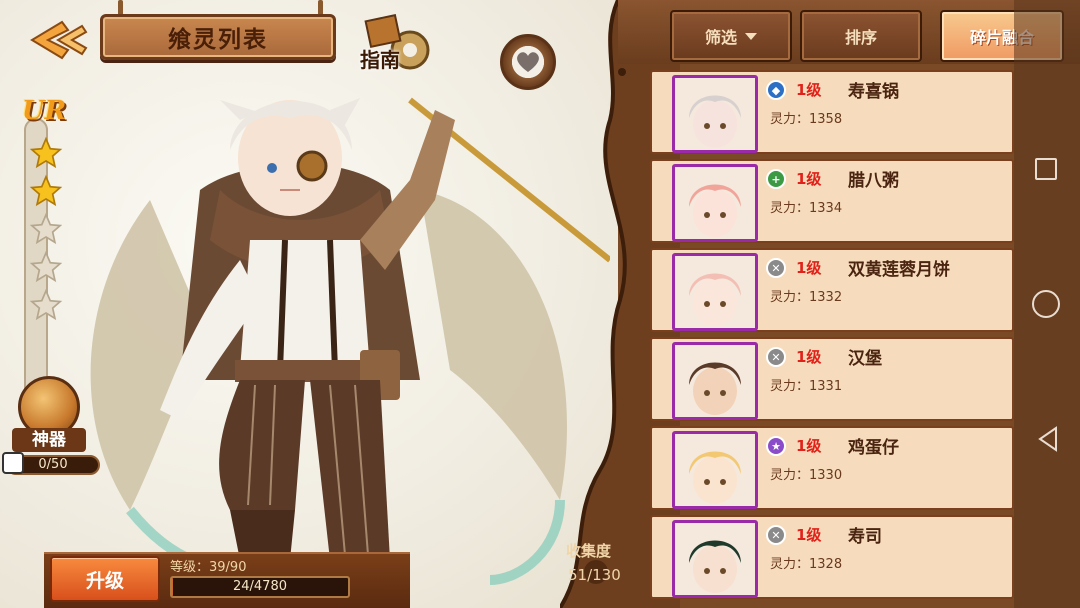 The image size is (1080, 608). I want to click on roster-card: ✕ 1级 汉堡 灵力：1331, so click(832, 379).